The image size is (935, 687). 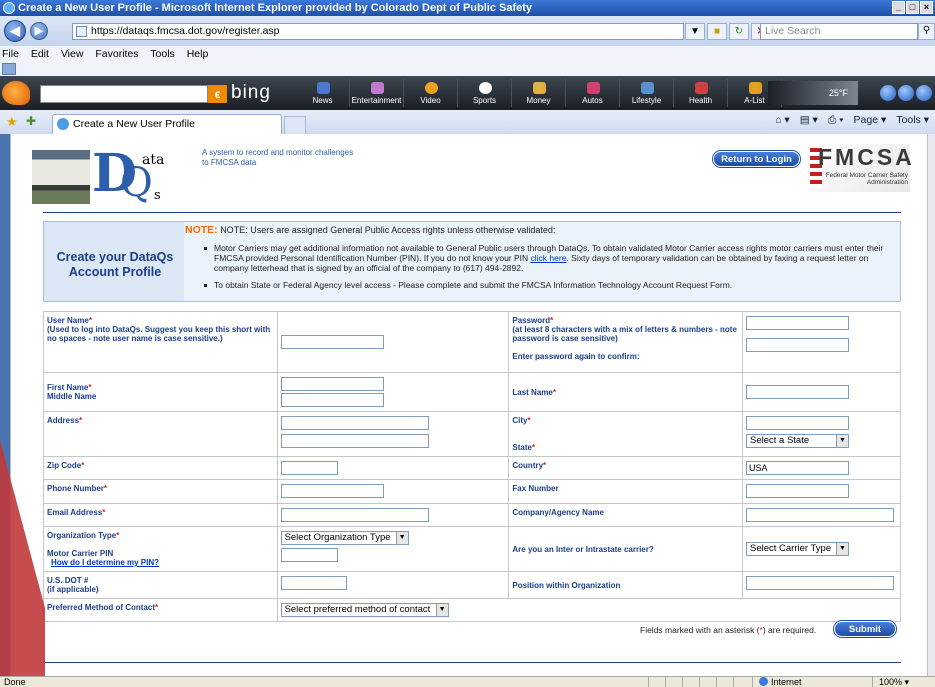 I want to click on menu-tools: Tools, so click(x=162, y=54).